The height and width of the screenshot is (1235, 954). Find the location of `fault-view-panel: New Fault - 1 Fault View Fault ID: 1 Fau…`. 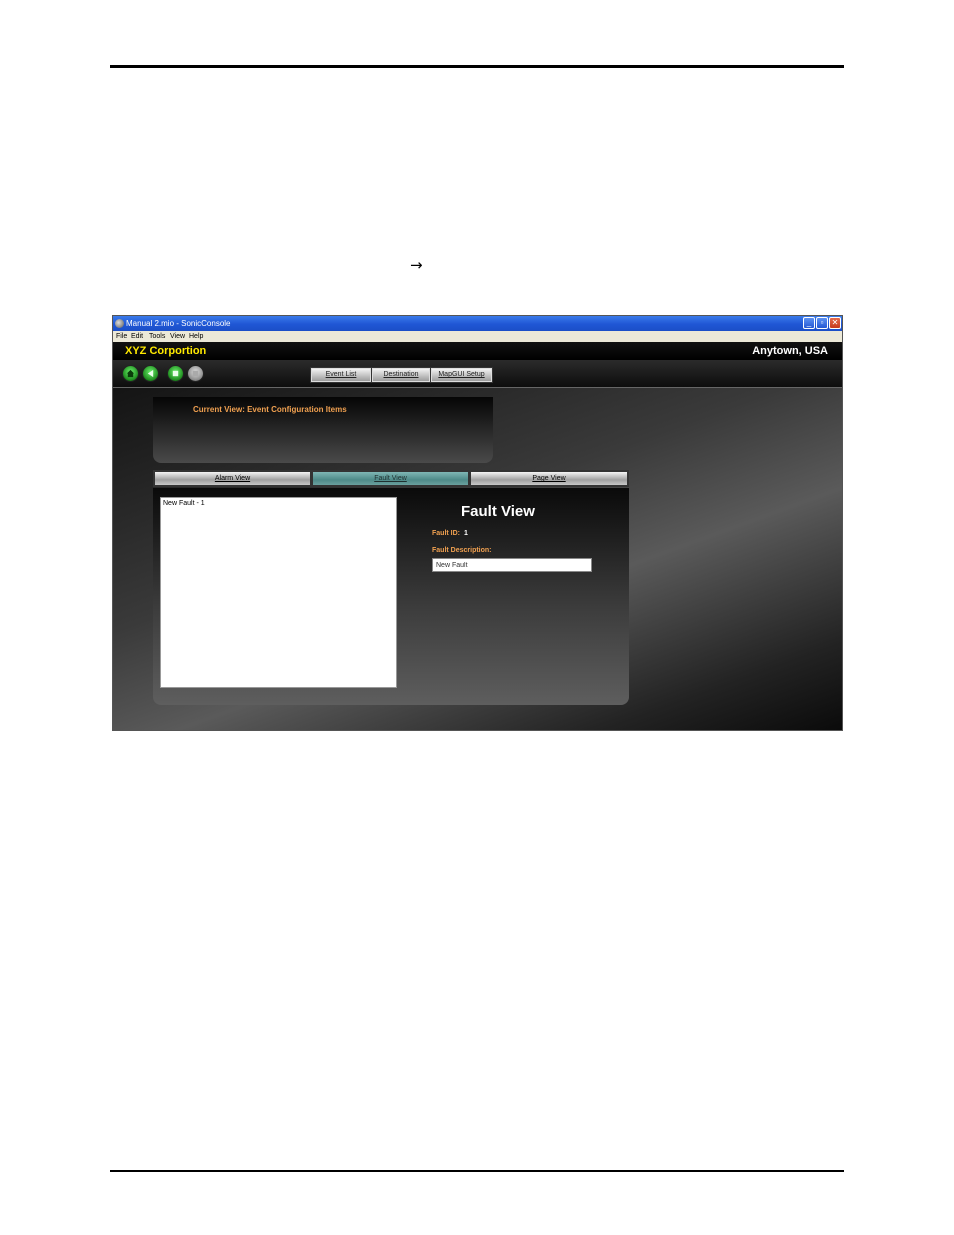

fault-view-panel: New Fault - 1 Fault View Fault ID: 1 Fau… is located at coordinates (391, 596).